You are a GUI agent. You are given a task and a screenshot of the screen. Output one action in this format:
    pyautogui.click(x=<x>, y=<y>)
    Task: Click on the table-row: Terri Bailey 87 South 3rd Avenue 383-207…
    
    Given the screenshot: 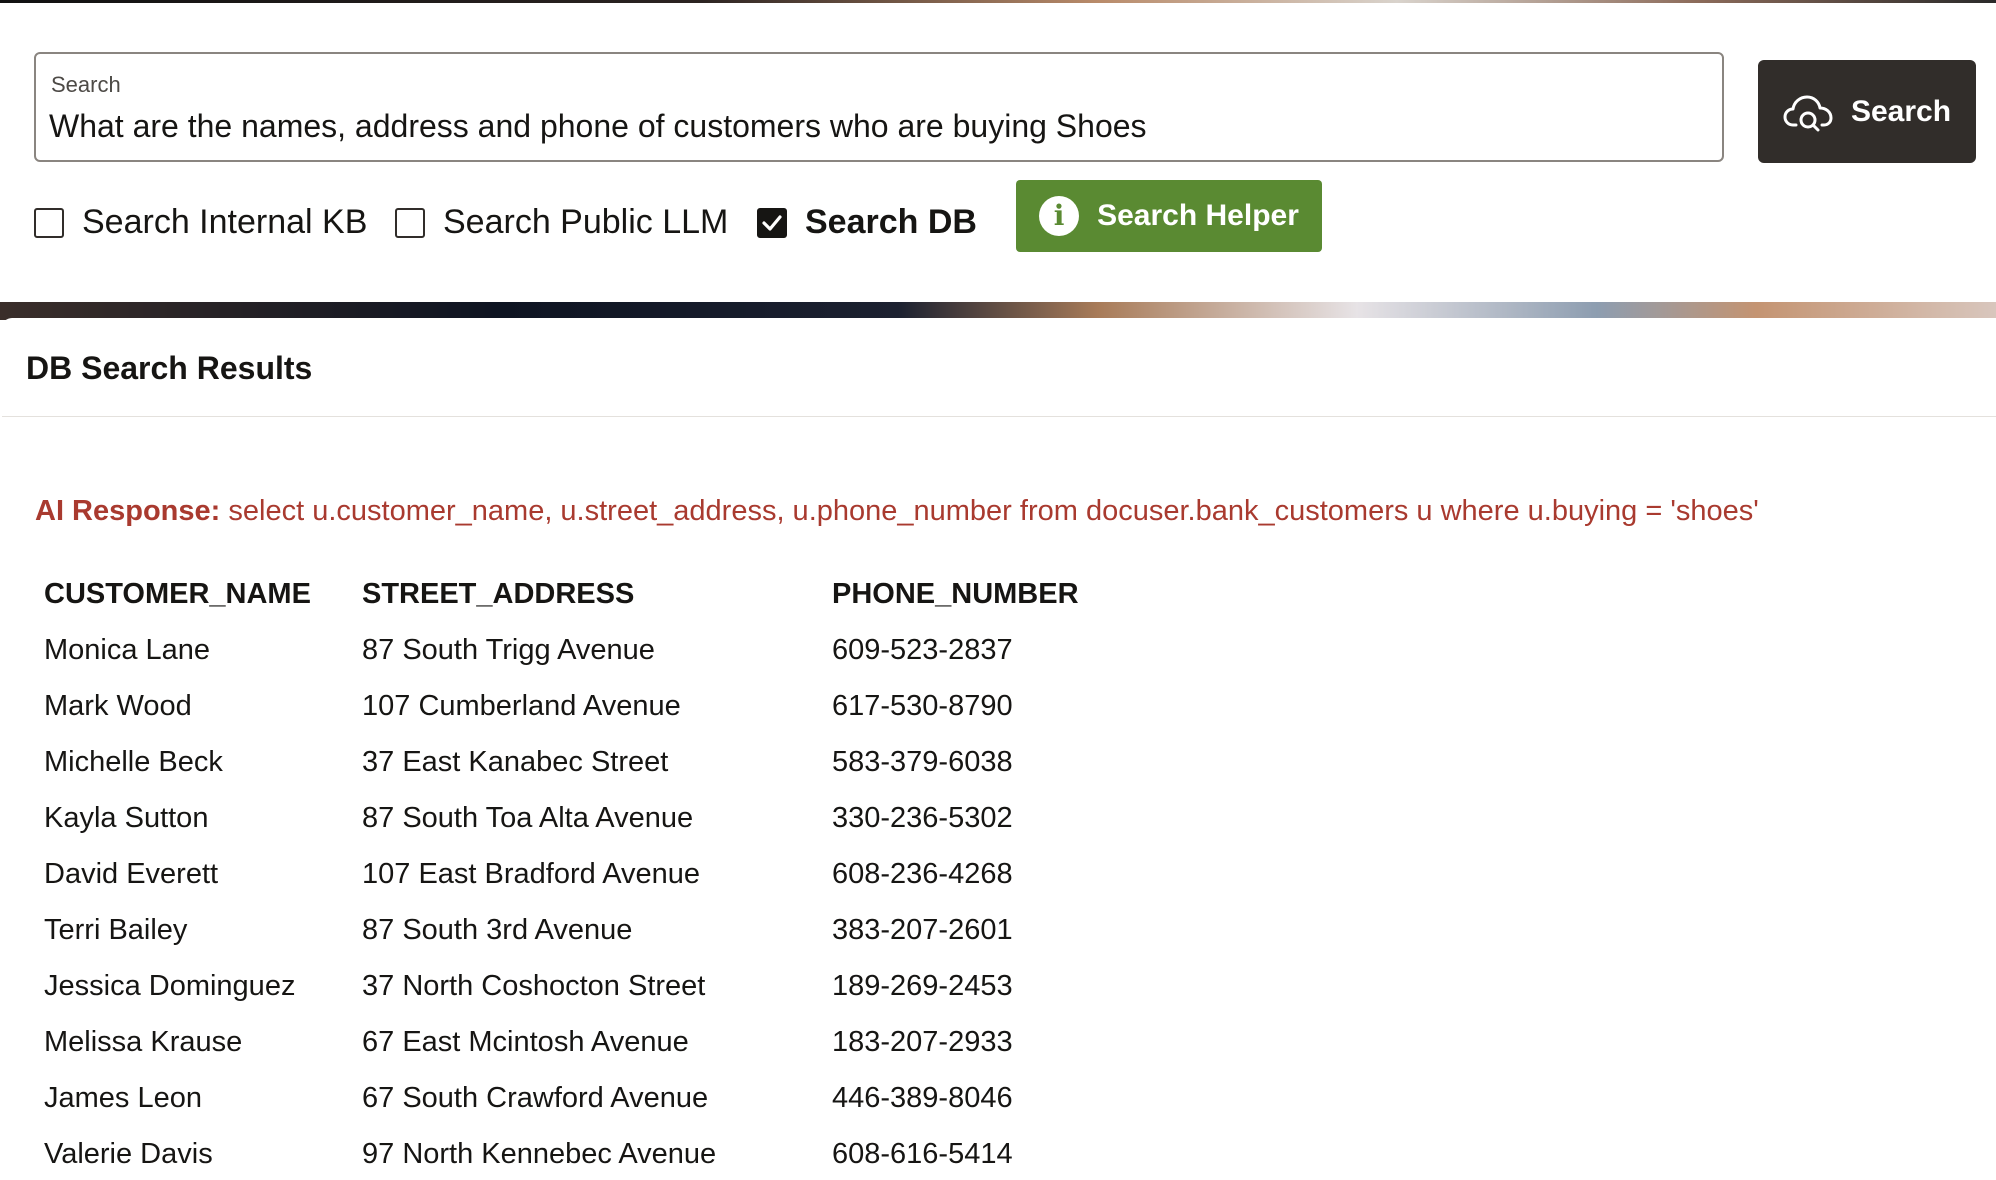 What is the action you would take?
    pyautogui.click(x=588, y=930)
    